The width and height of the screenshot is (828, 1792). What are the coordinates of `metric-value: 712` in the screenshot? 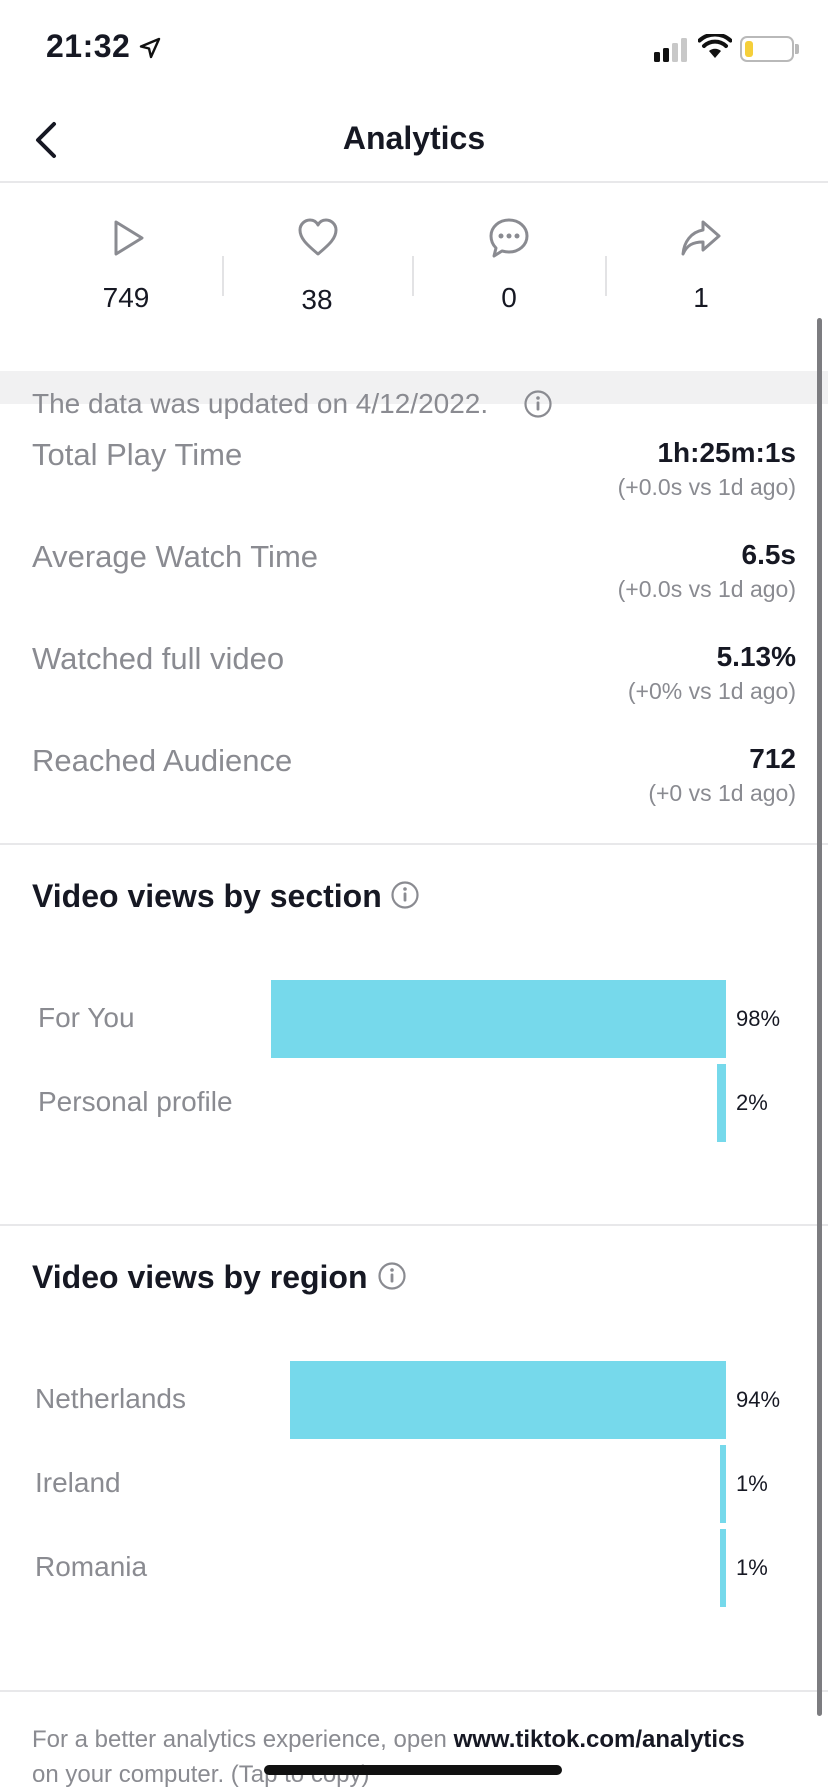 It's located at (772, 758).